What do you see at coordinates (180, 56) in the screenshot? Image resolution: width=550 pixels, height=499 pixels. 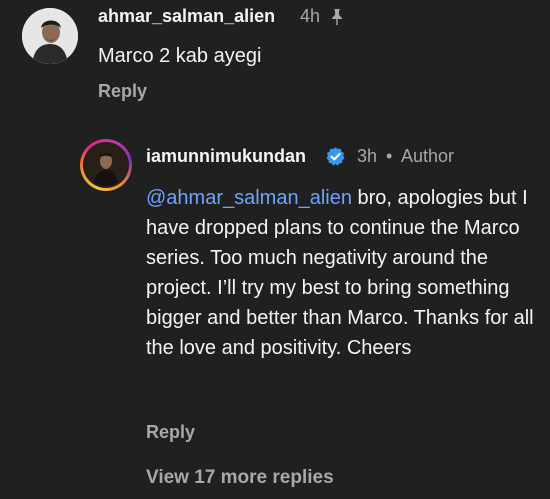 I see `comment-text: Marco 2 kab ayegi` at bounding box center [180, 56].